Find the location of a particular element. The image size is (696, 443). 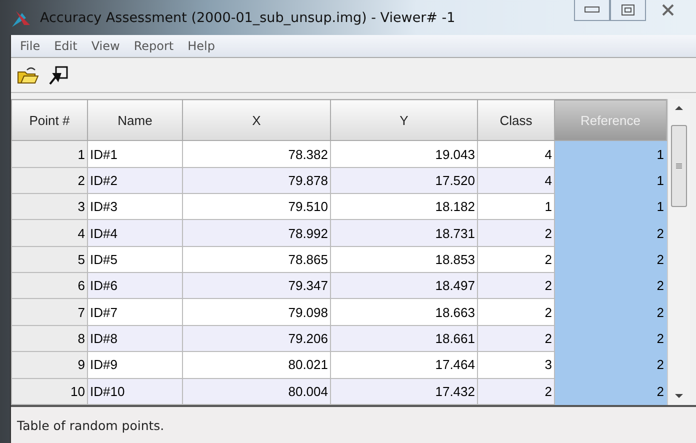

grip-icon is located at coordinates (679, 166).